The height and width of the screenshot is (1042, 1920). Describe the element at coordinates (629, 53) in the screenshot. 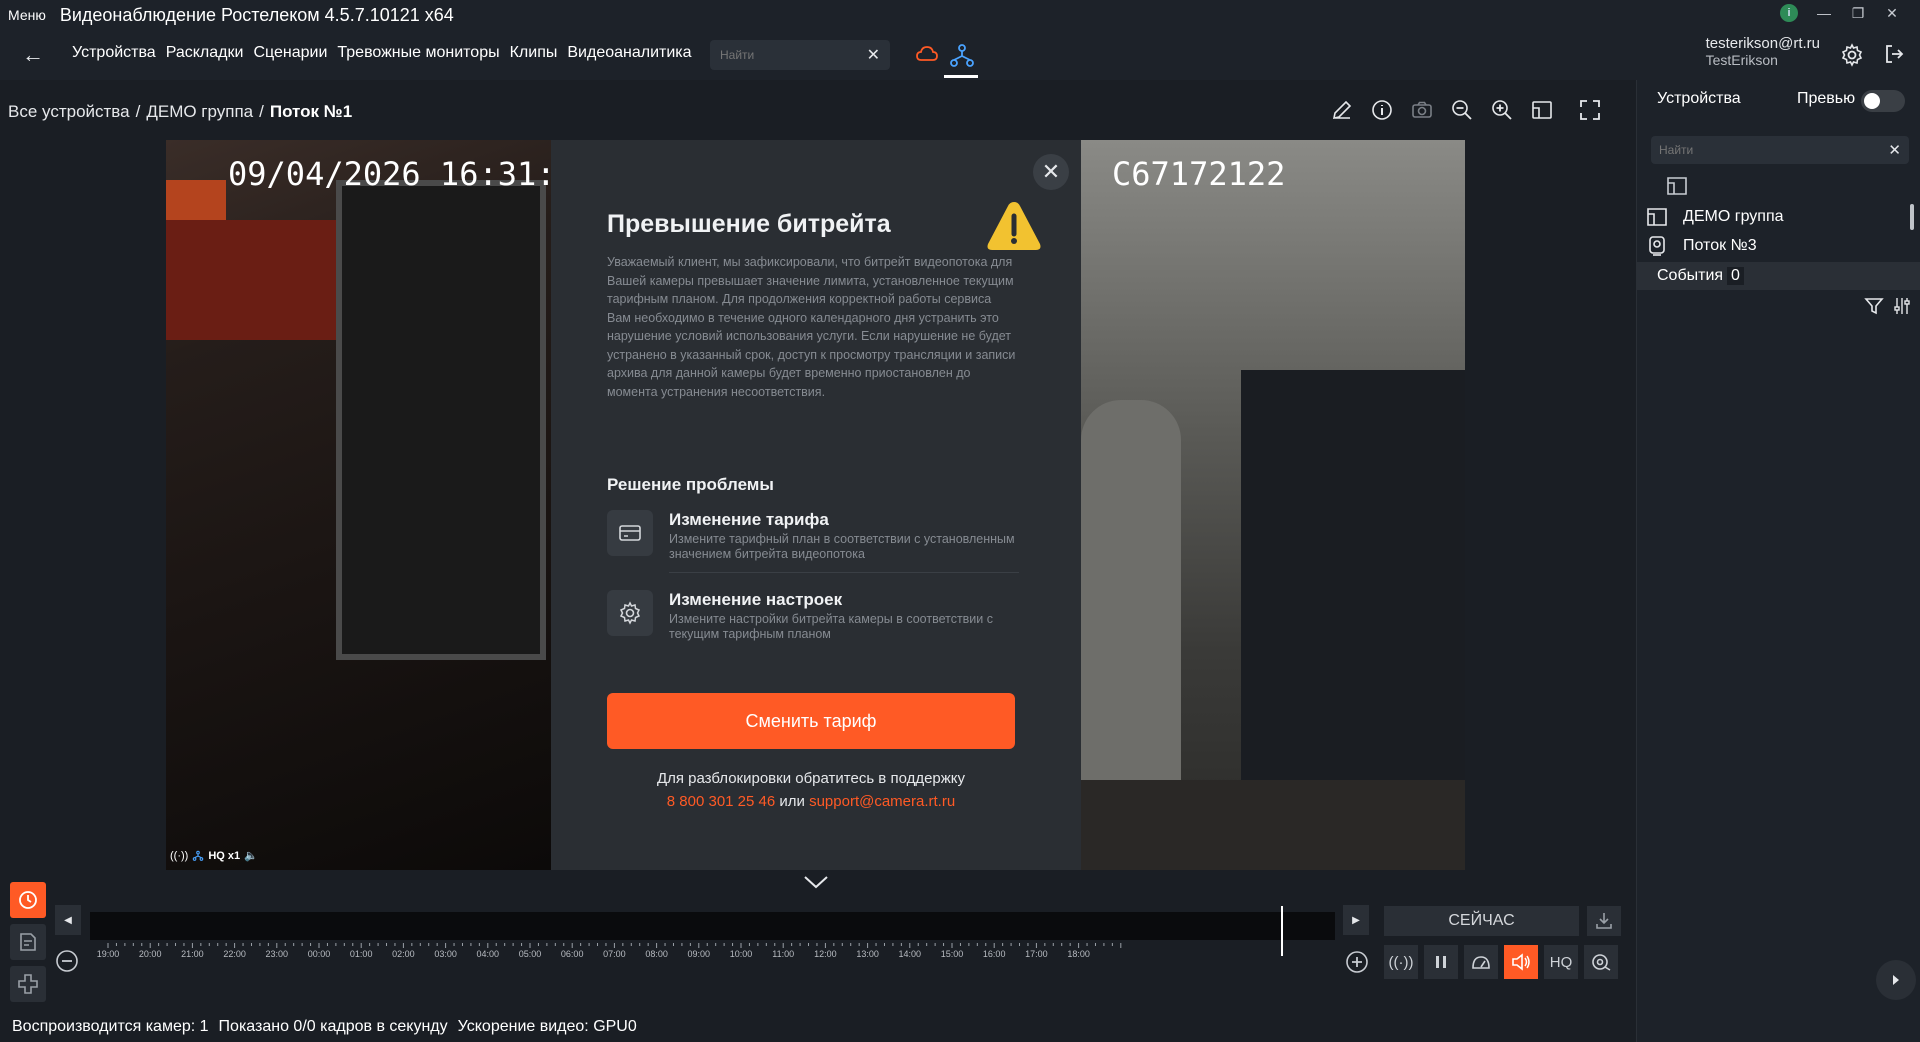

I see `nav-video-analytics: Видеоаналитика` at that location.